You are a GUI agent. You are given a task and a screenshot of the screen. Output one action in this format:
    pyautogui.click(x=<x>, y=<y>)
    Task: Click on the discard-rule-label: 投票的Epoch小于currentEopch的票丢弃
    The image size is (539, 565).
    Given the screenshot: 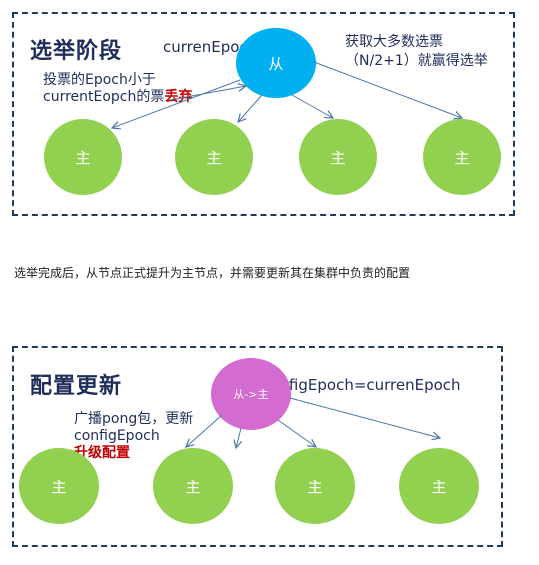 What is the action you would take?
    pyautogui.click(x=143, y=89)
    